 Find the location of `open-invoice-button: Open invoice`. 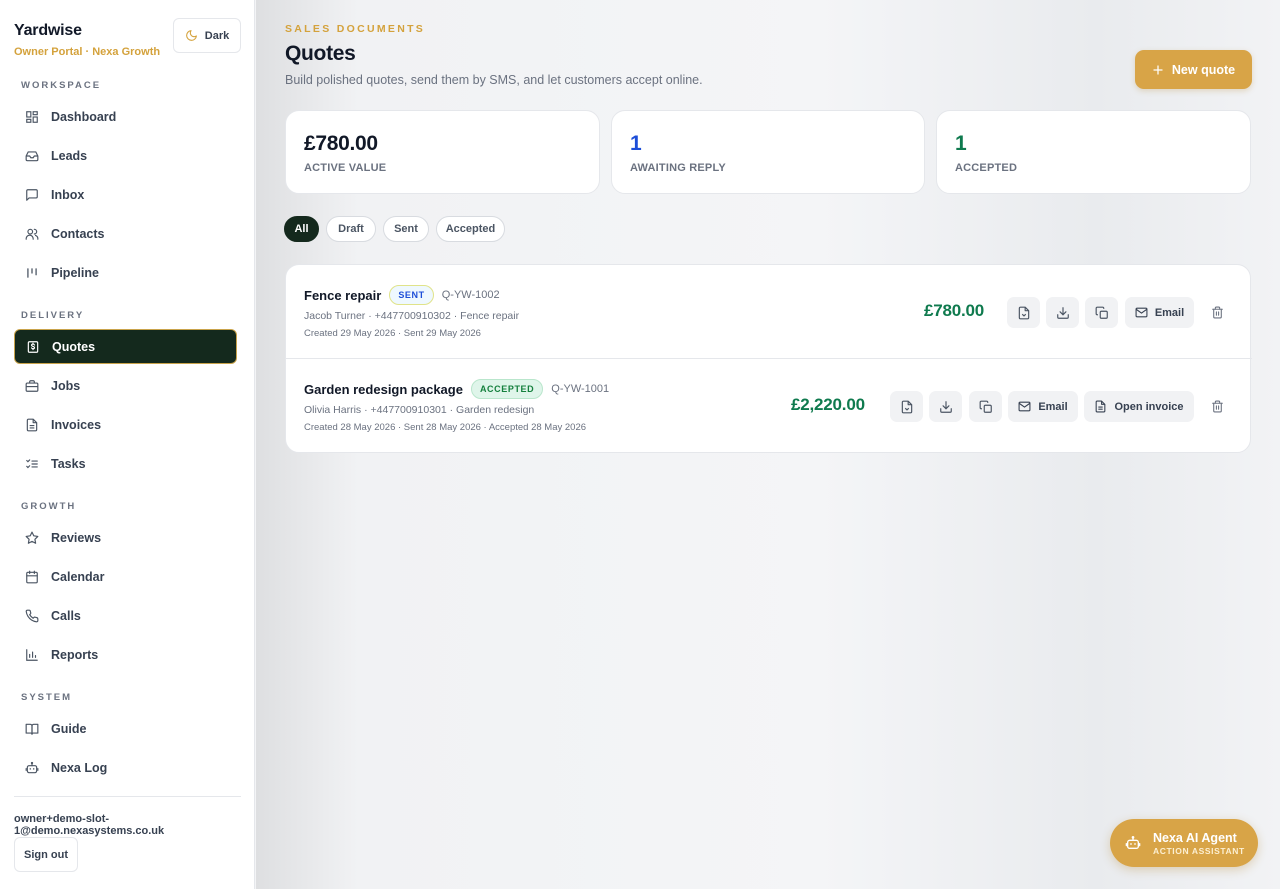

open-invoice-button: Open invoice is located at coordinates (1139, 406).